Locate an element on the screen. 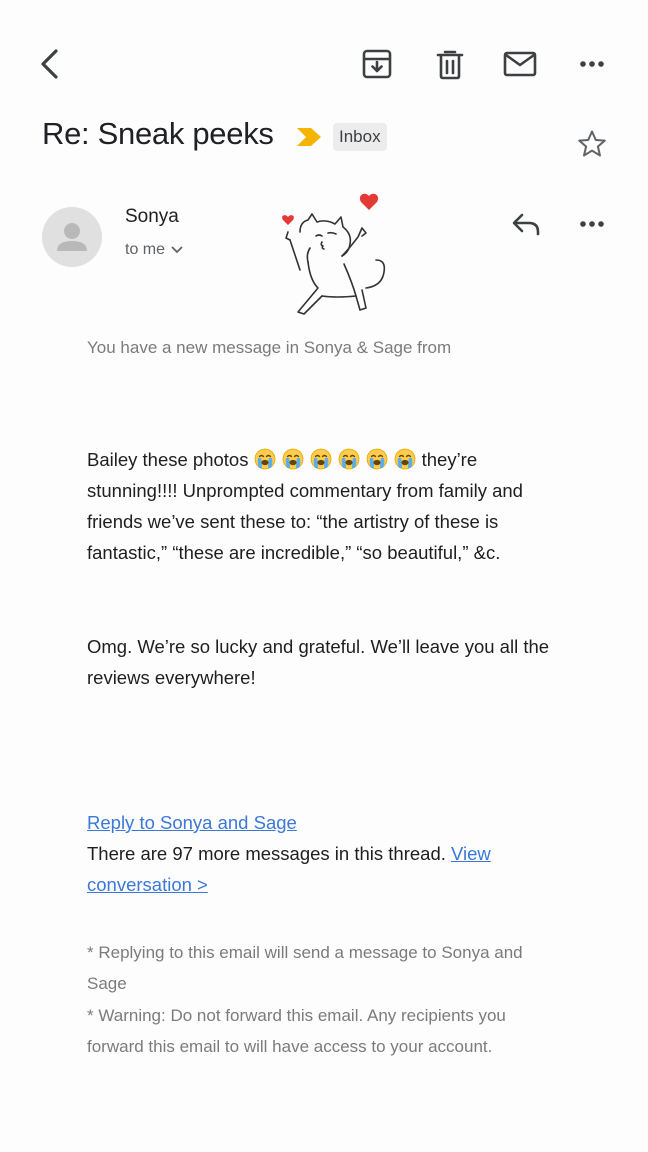 This screenshot has width=648, height=1152. envelope-icon is located at coordinates (520, 64).